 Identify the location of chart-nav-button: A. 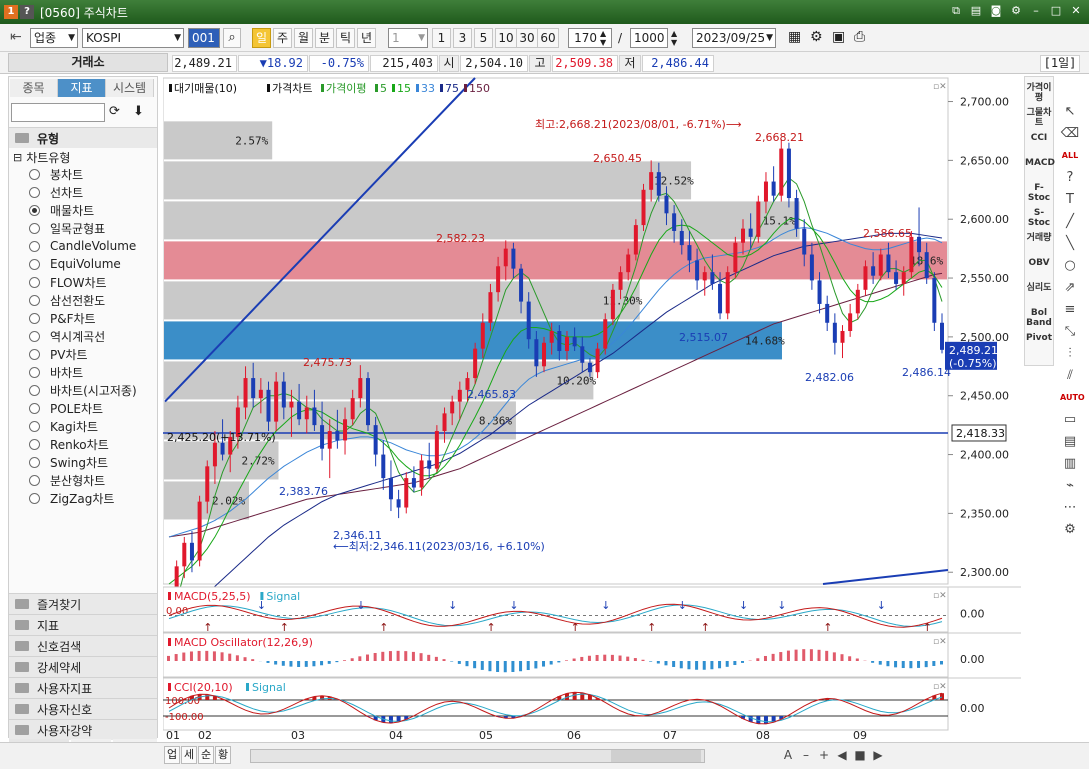
(788, 755).